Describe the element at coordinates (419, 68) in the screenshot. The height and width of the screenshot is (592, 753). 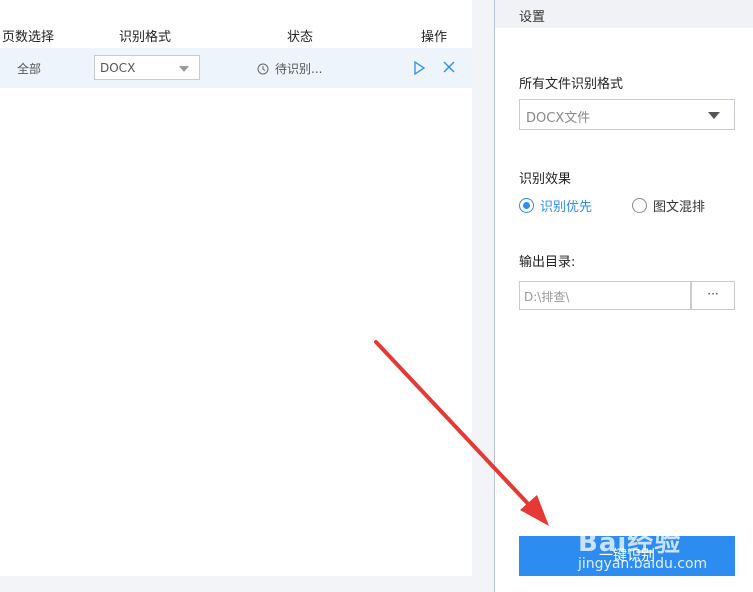
I see `play-icon` at that location.